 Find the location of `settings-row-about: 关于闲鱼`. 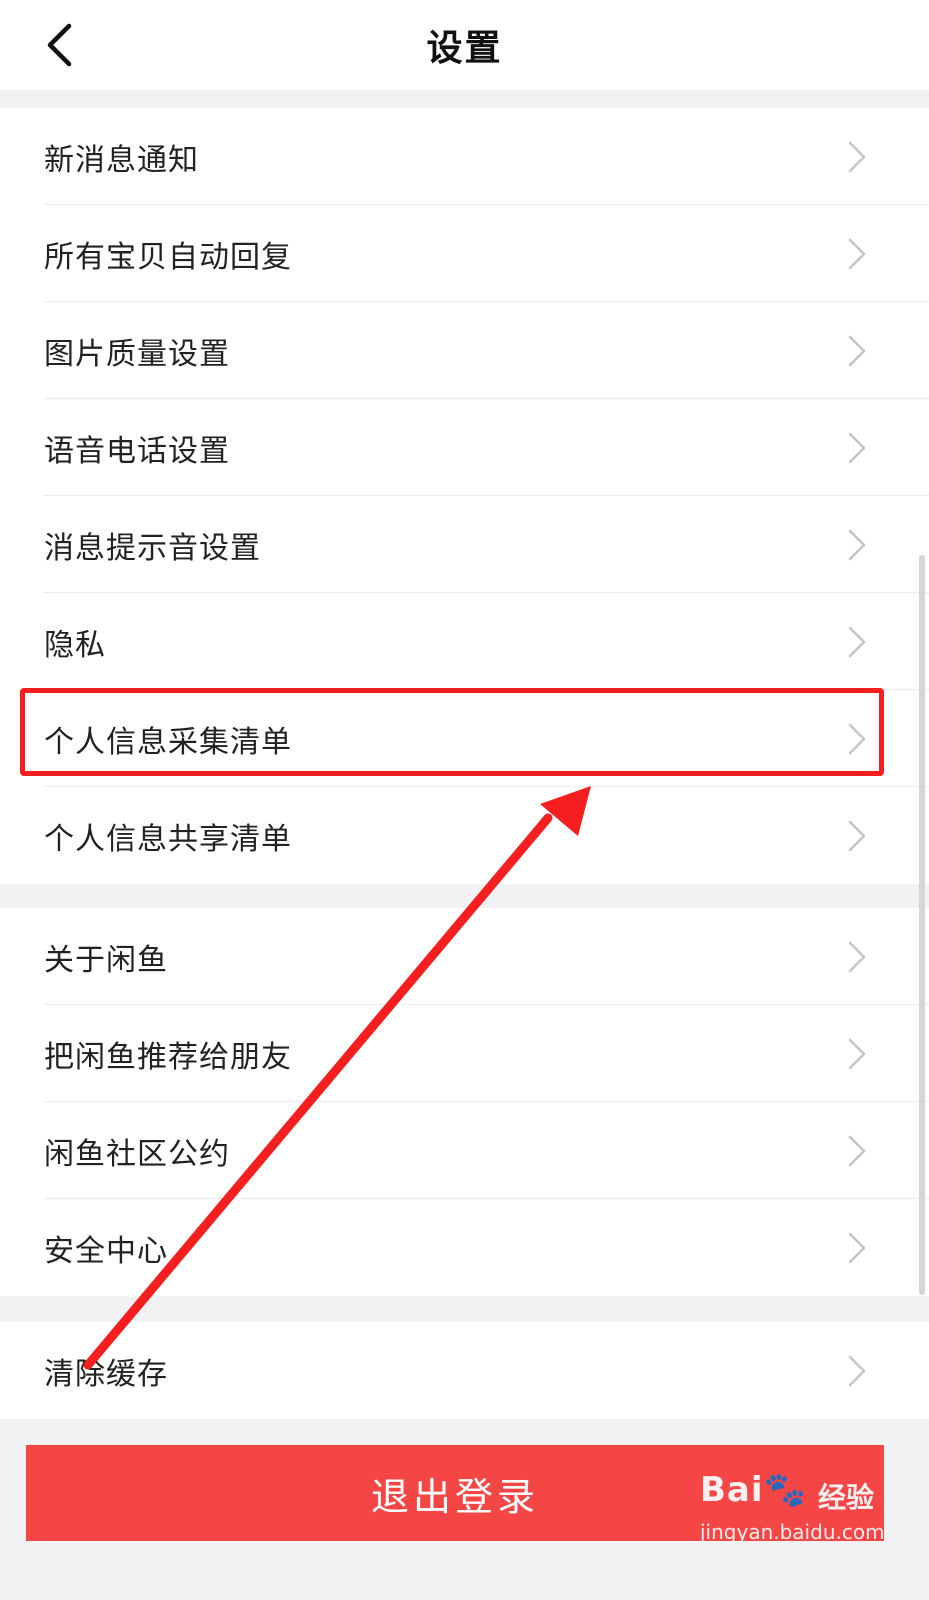

settings-row-about: 关于闲鱼 is located at coordinates (464, 956).